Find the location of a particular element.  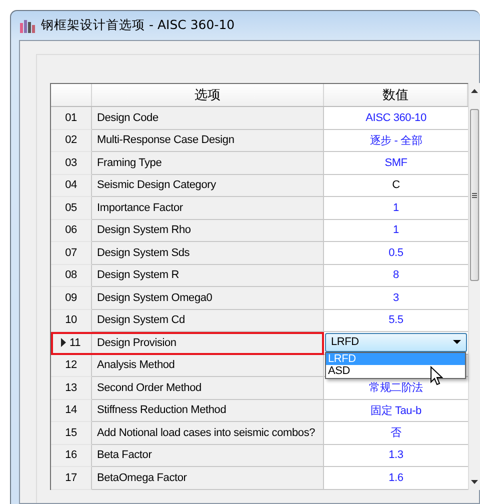

option-label: Design System Sds is located at coordinates (143, 252).